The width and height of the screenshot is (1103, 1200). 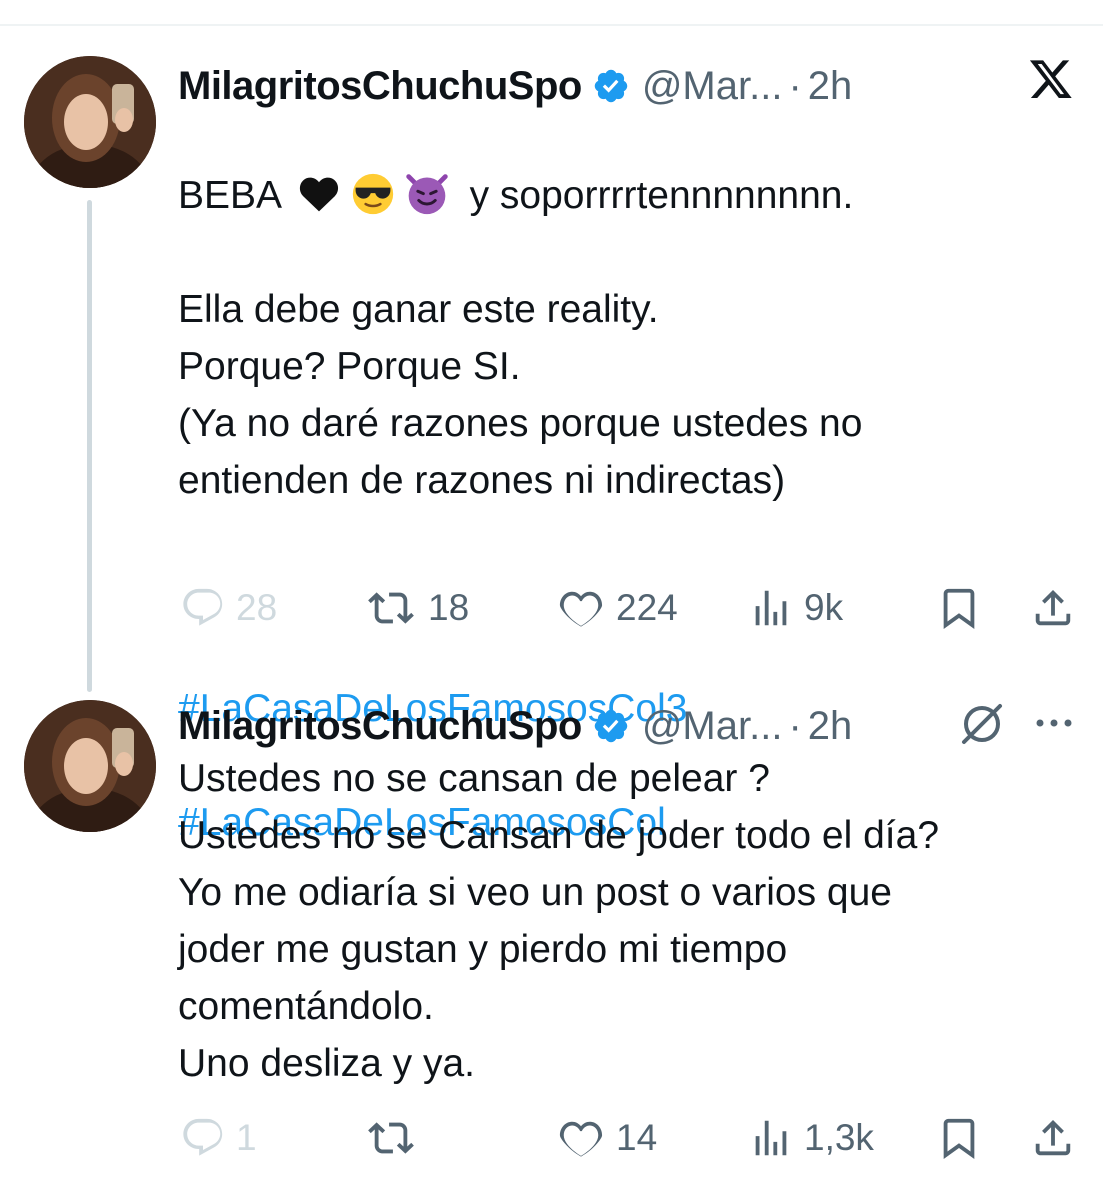 What do you see at coordinates (637, 1137) in the screenshot?
I see `like-count: 14` at bounding box center [637, 1137].